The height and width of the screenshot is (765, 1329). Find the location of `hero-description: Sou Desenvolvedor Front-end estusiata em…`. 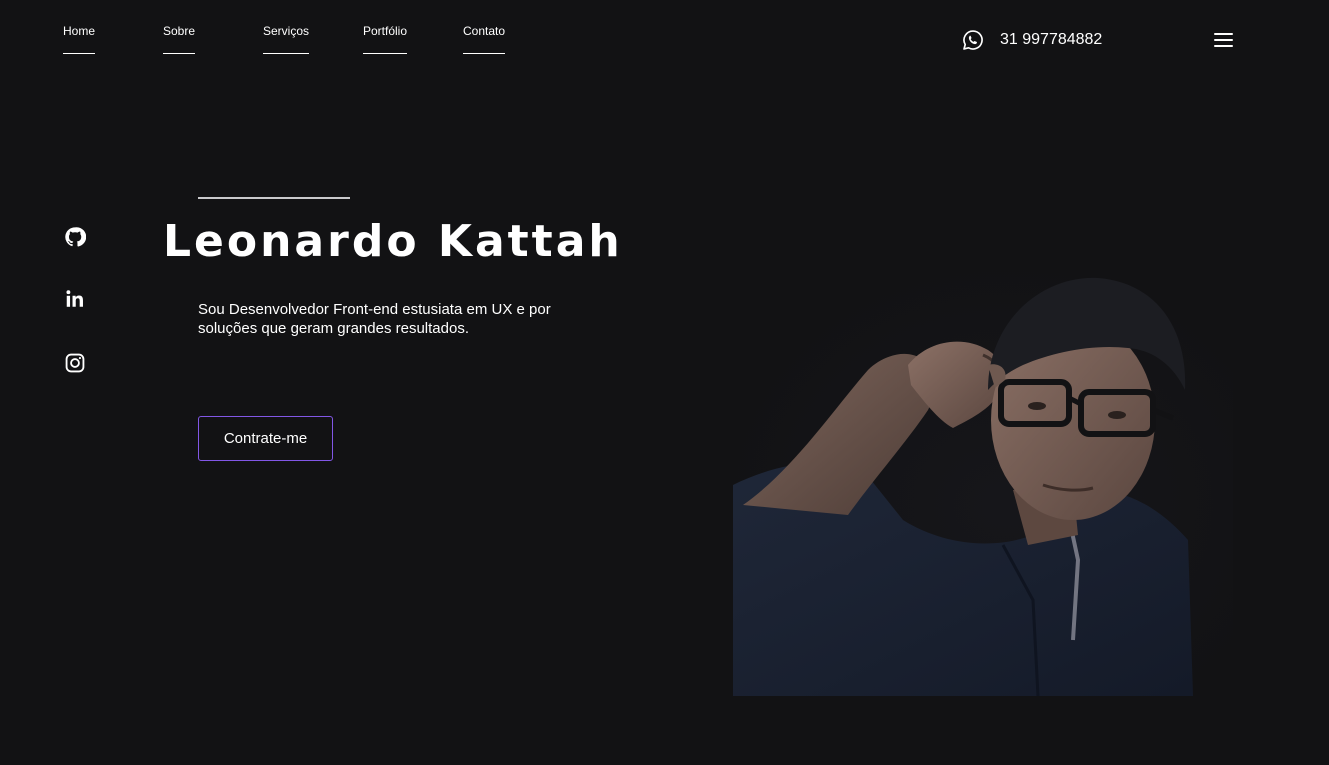

hero-description: Sou Desenvolvedor Front-end estusiata em… is located at coordinates (374, 319).